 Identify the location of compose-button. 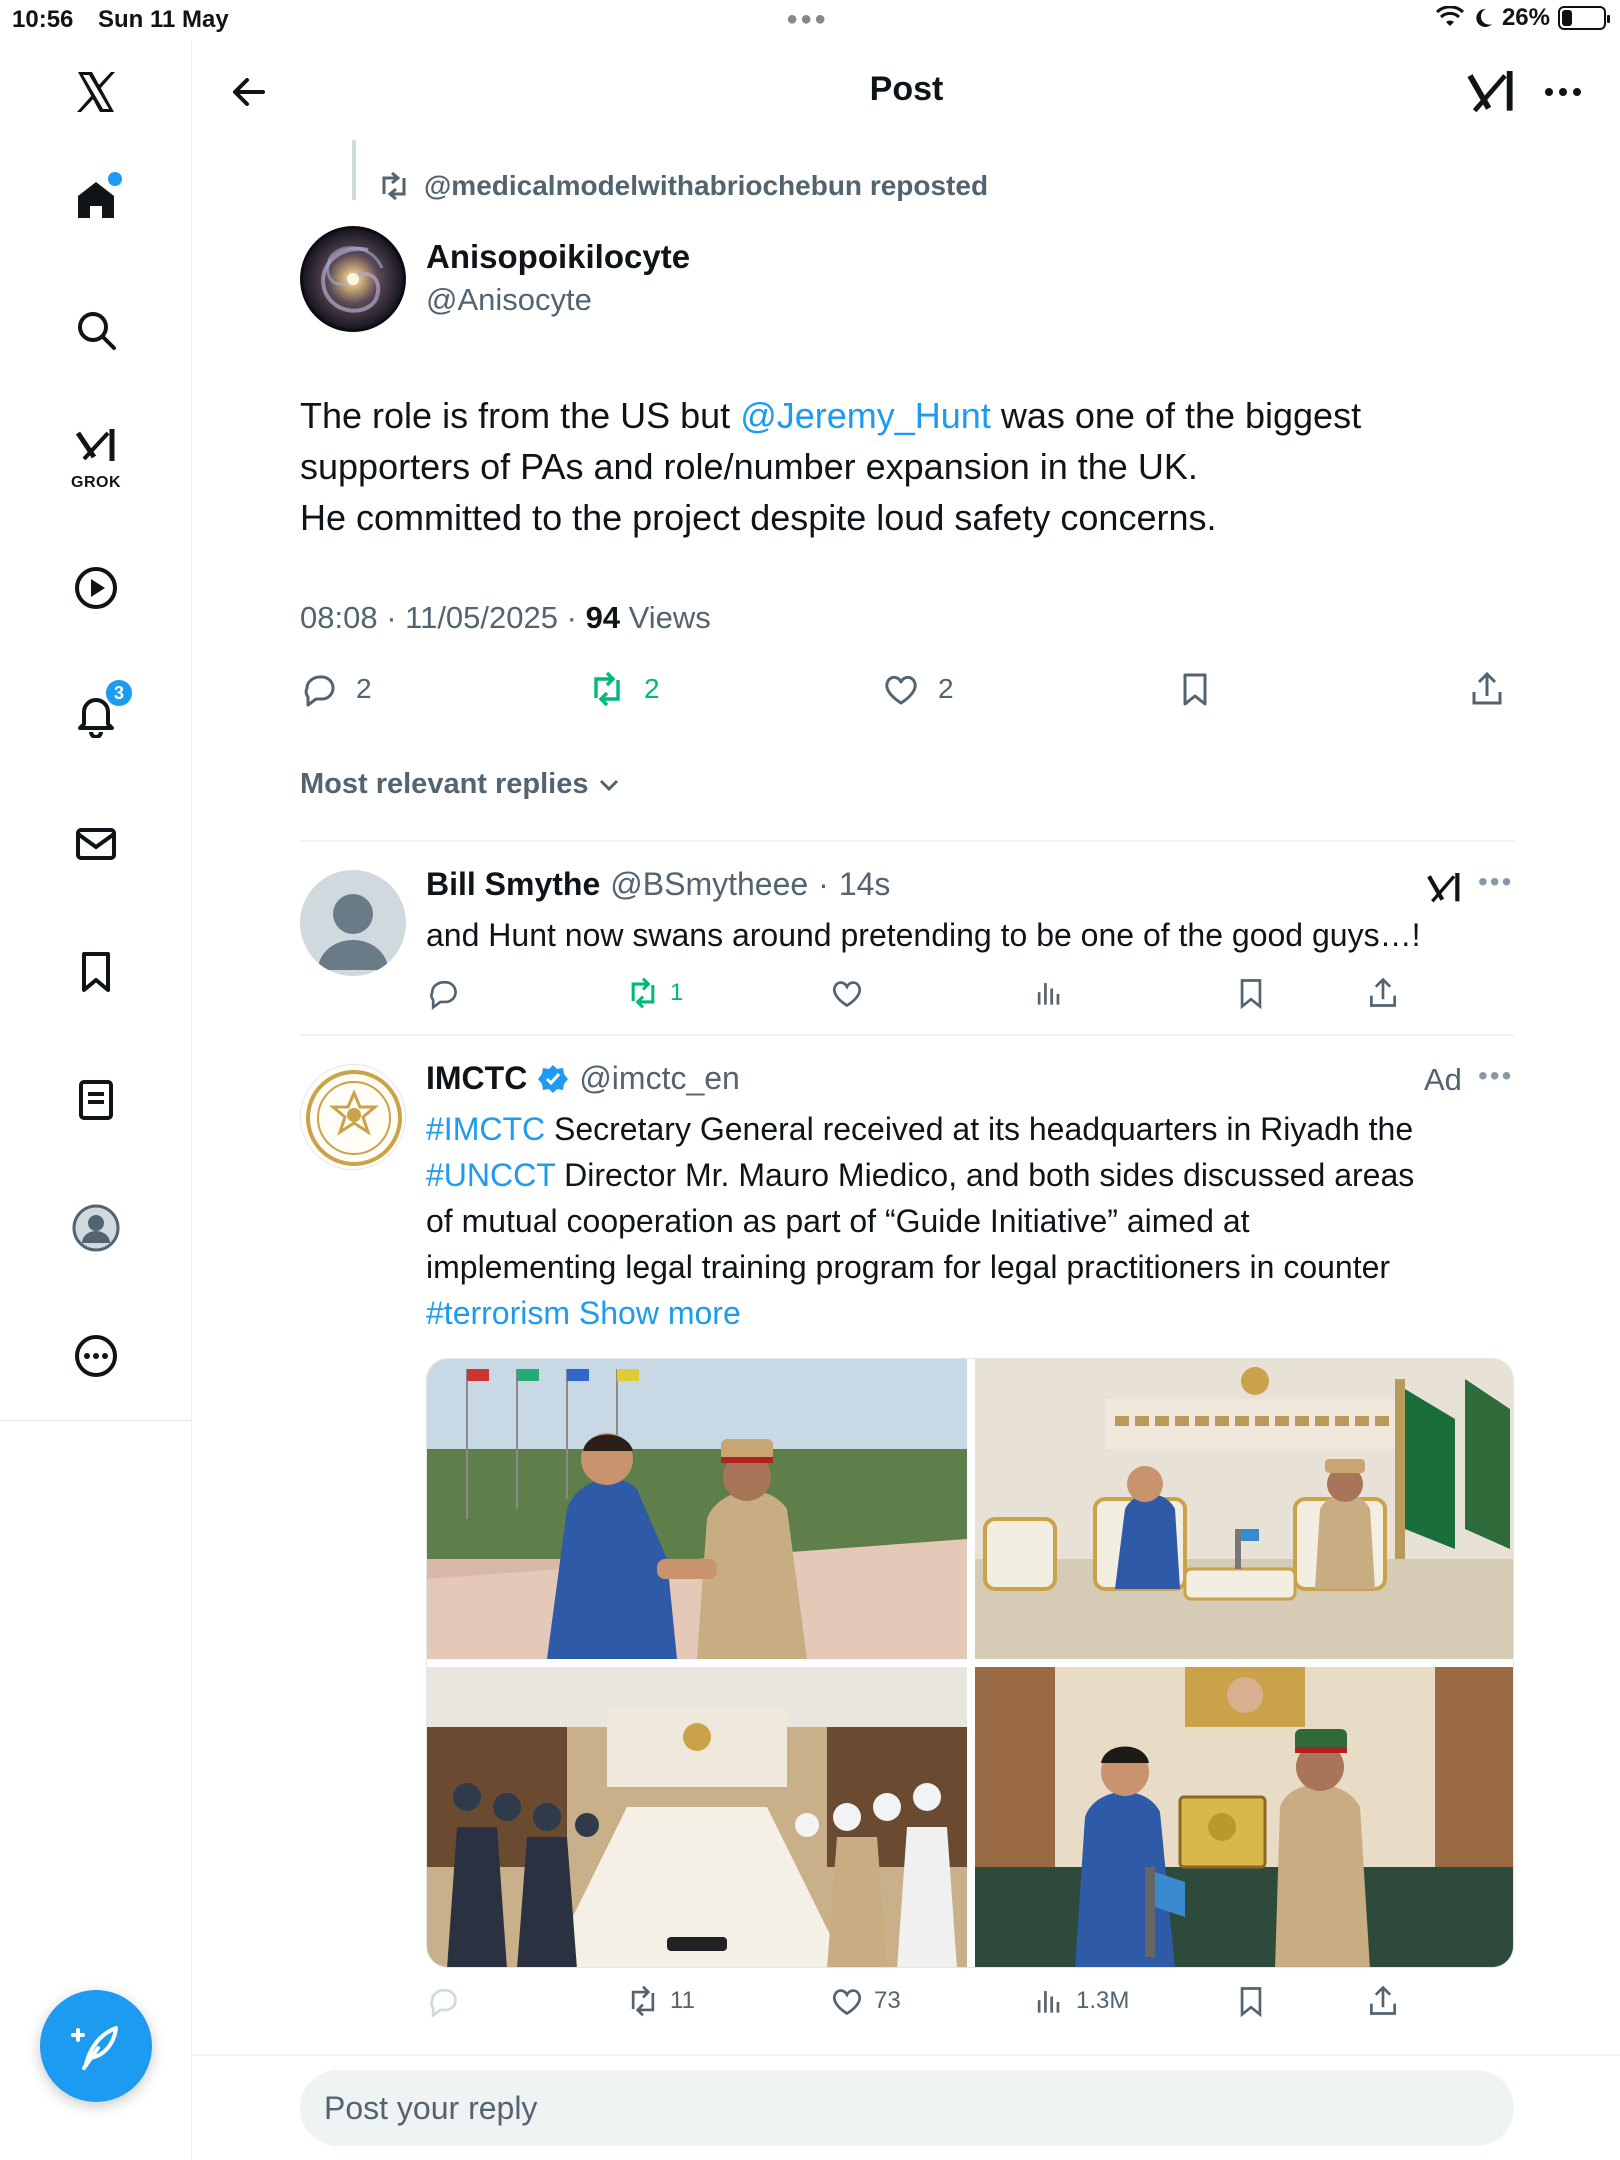
(96, 2046).